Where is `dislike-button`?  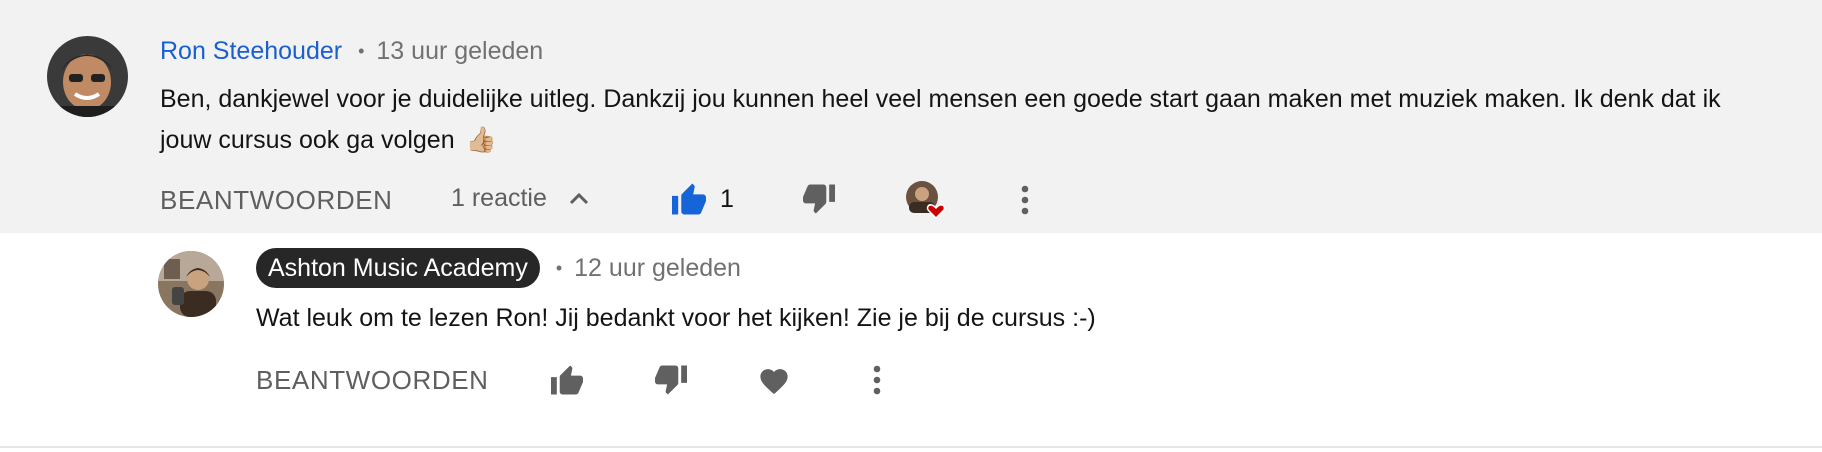 dislike-button is located at coordinates (819, 199).